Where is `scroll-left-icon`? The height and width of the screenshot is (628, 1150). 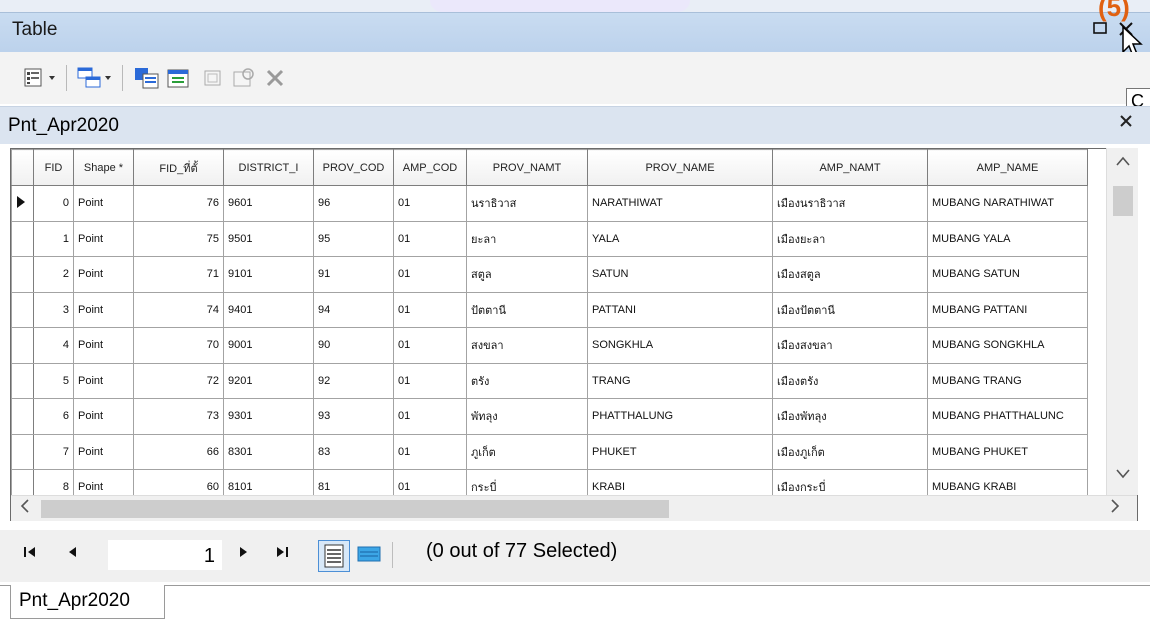
scroll-left-icon is located at coordinates (25, 508).